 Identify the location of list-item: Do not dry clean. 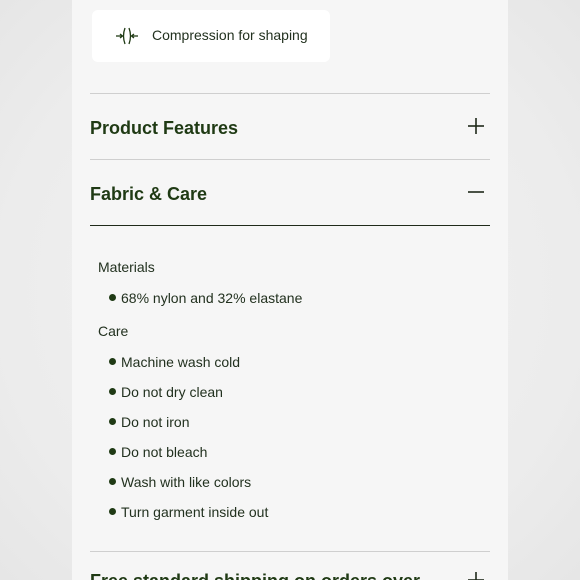
(172, 392).